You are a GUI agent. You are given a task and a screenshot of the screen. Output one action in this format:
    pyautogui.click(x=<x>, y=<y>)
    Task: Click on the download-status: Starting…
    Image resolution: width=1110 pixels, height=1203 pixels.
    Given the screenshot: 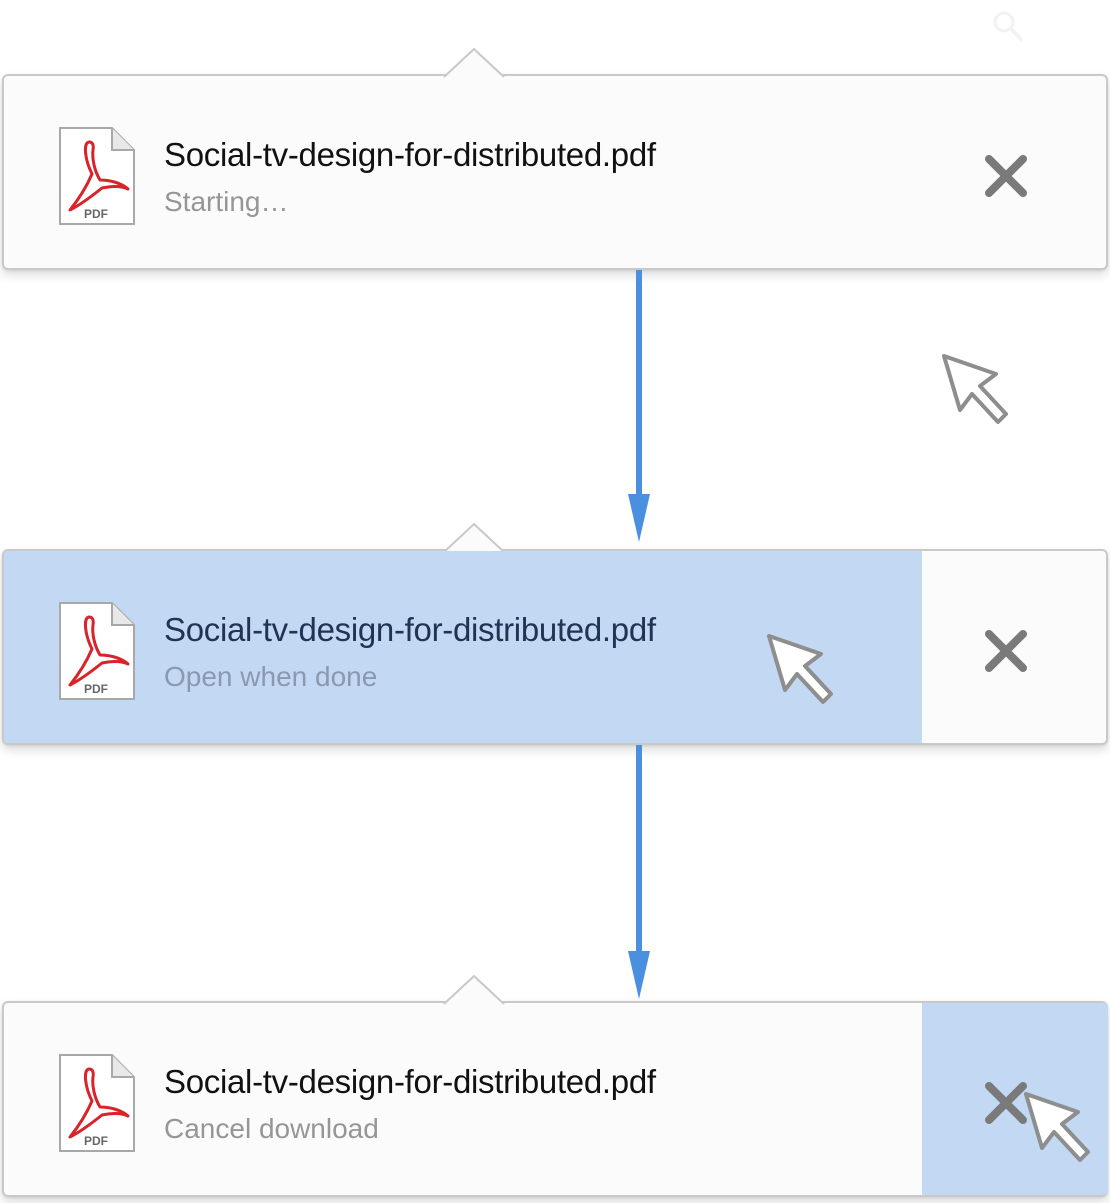 What is the action you would take?
    pyautogui.click(x=226, y=201)
    